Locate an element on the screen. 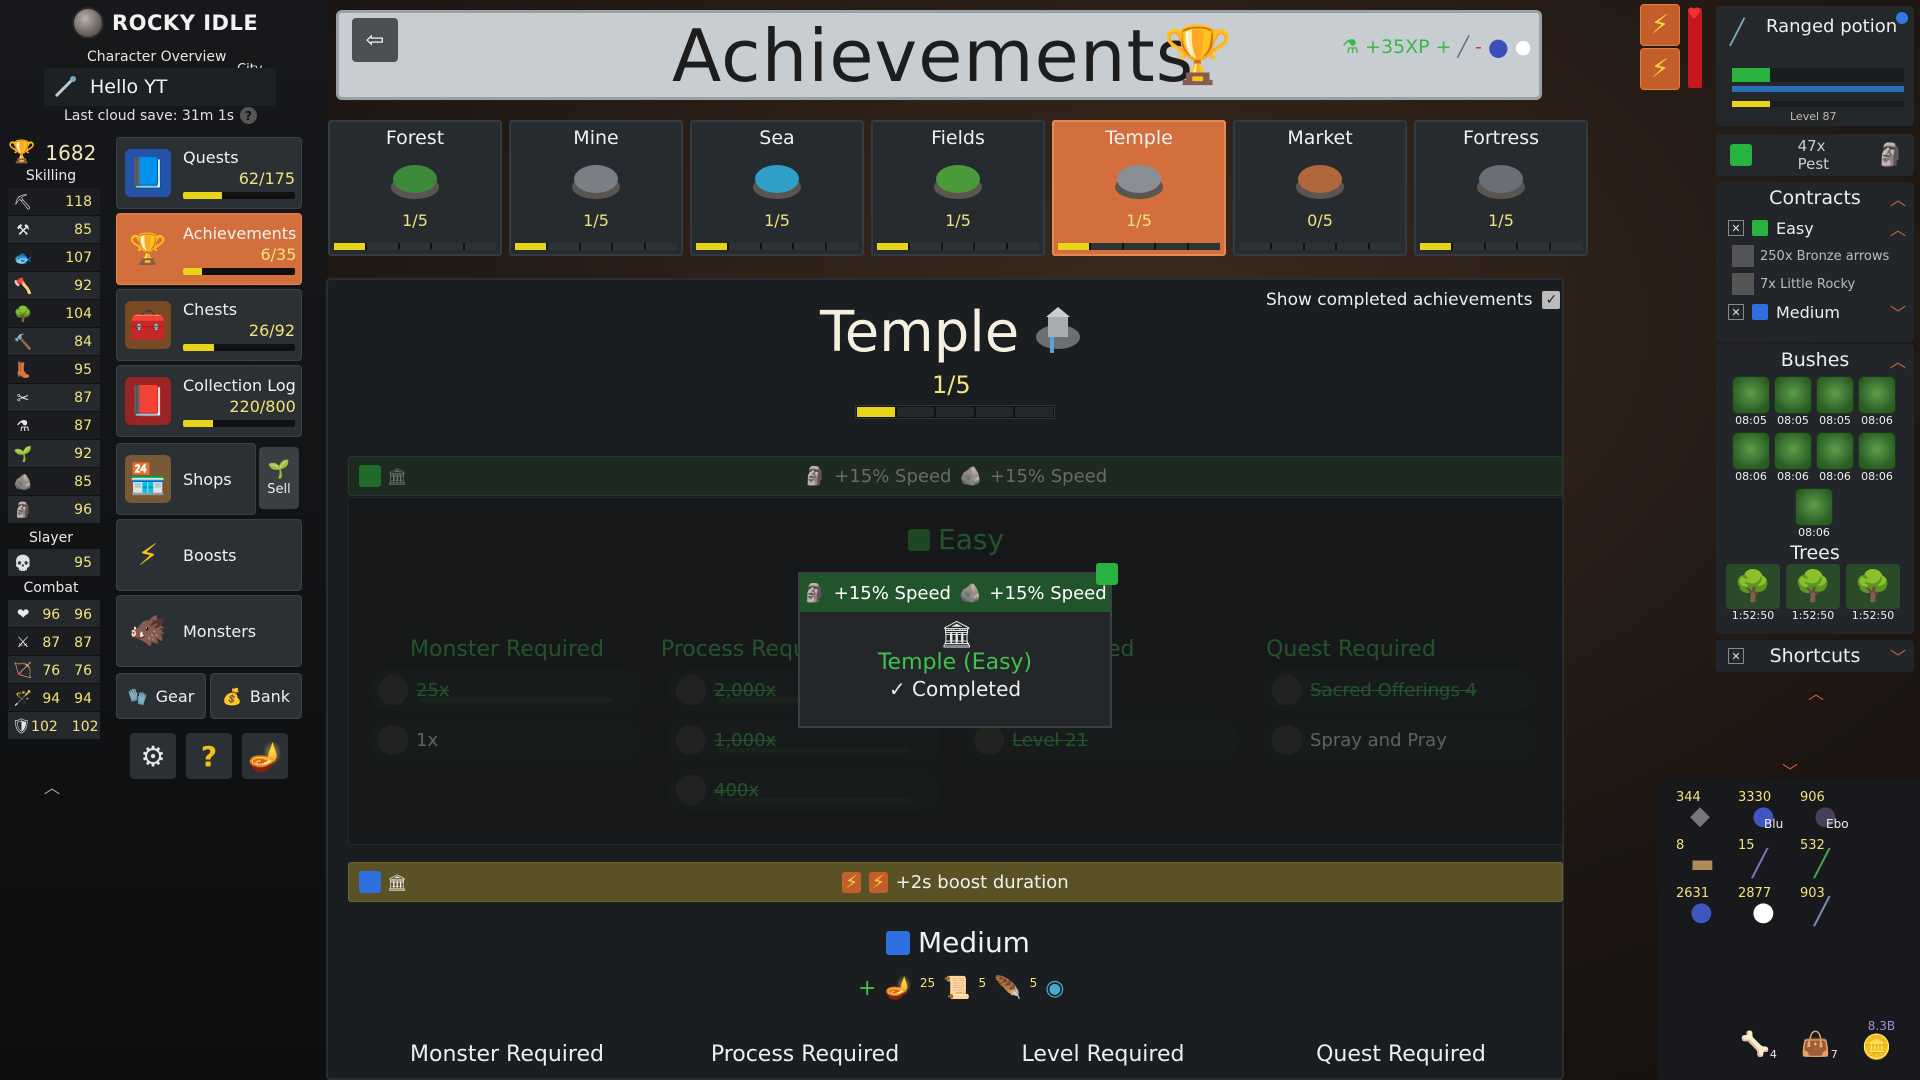  tab-mine: Mine 1/5 is located at coordinates (596, 188).